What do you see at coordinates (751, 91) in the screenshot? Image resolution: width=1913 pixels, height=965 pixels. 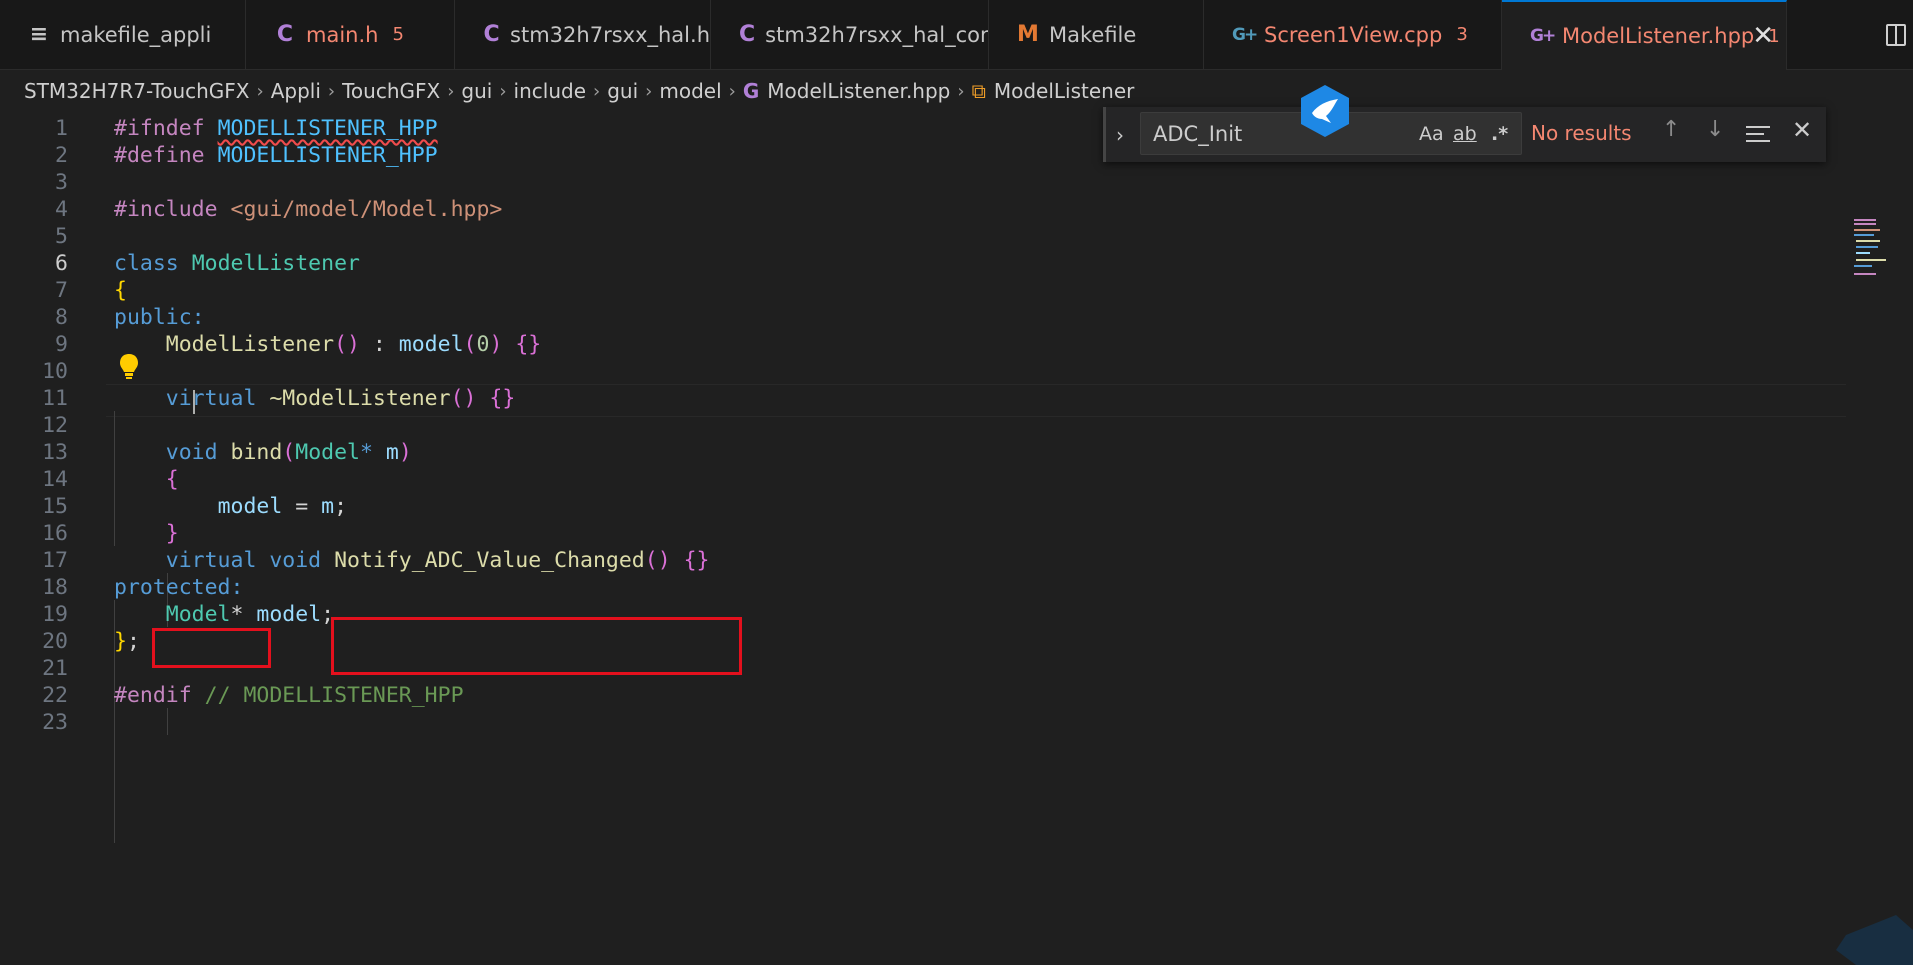 I see `hpp-file-icon: G` at bounding box center [751, 91].